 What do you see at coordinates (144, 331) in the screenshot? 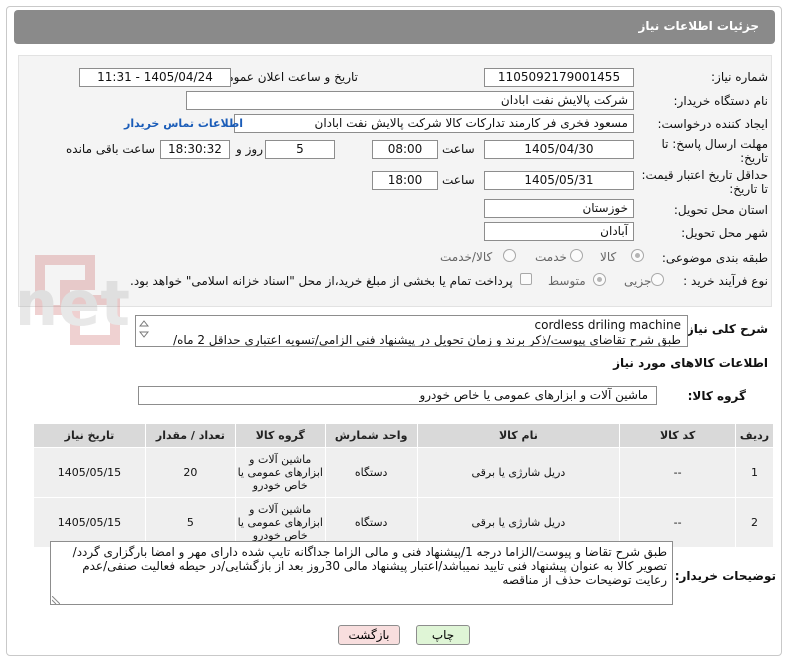
I see `scroll-arrows-icon` at bounding box center [144, 331].